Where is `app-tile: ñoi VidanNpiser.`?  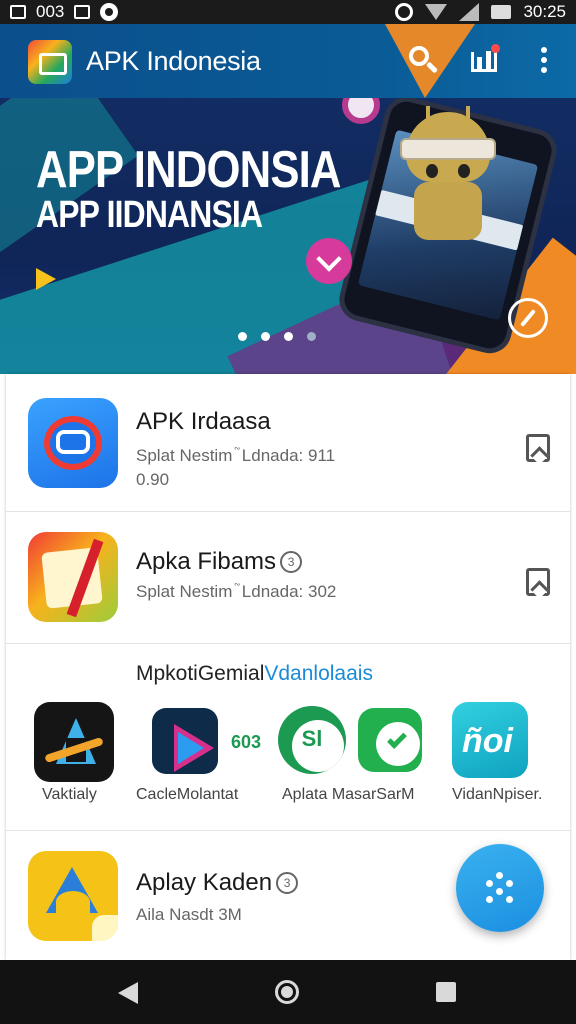 app-tile: ñoi VidanNpiser. is located at coordinates (497, 752).